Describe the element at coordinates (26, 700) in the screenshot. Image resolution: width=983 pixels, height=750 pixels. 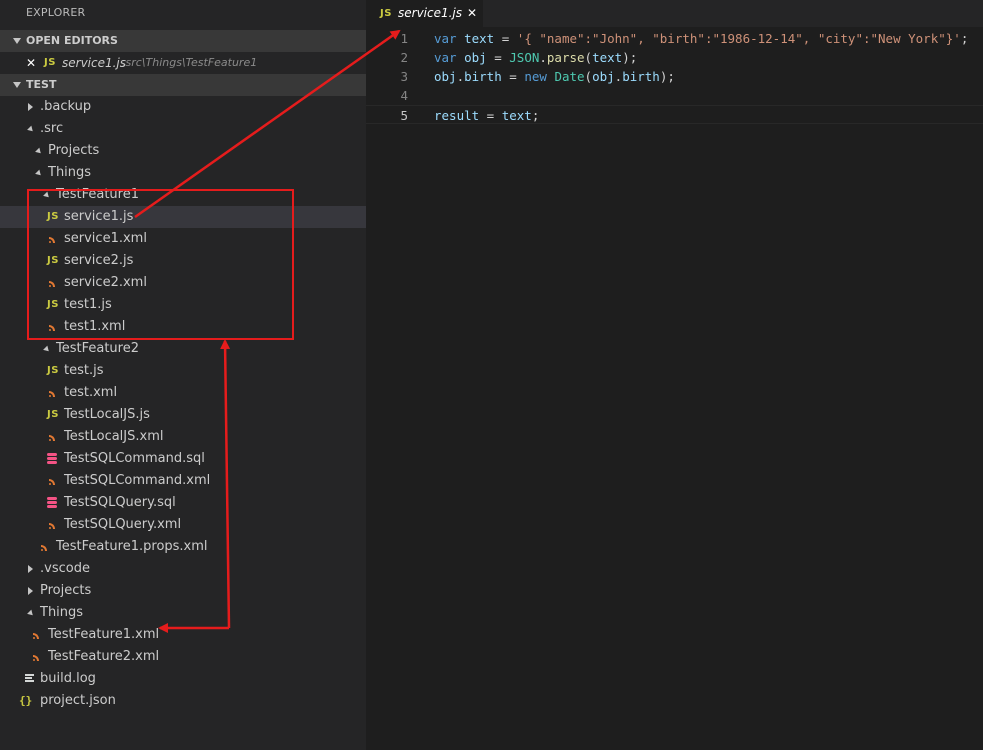
I see `json-file-icon: {}` at that location.